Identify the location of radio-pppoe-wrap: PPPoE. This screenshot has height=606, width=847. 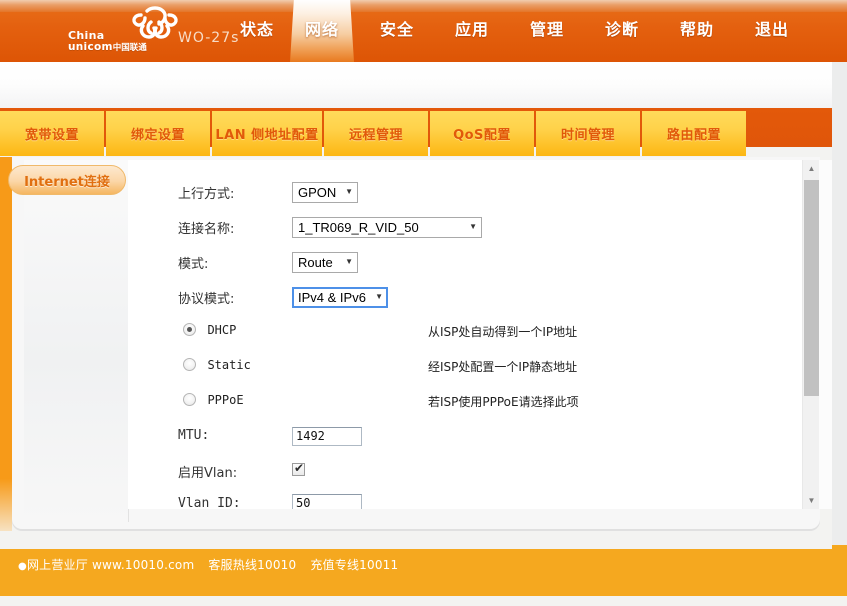
(213, 400).